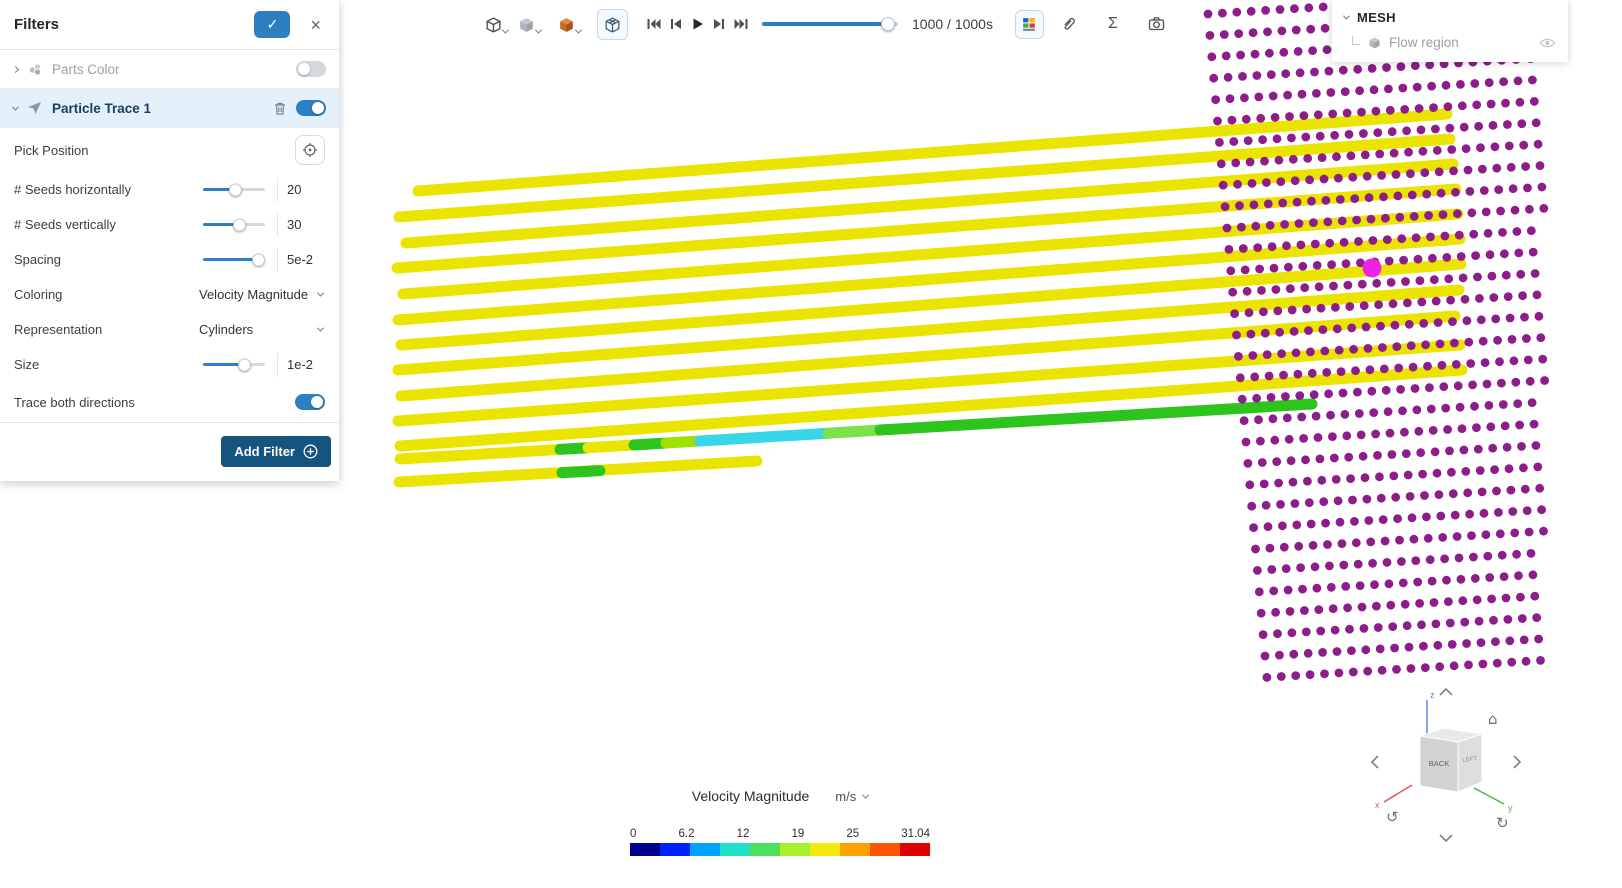 This screenshot has height=888, width=1622. Describe the element at coordinates (1424, 42) in the screenshot. I see `mesh-item-label: Flow region` at that location.